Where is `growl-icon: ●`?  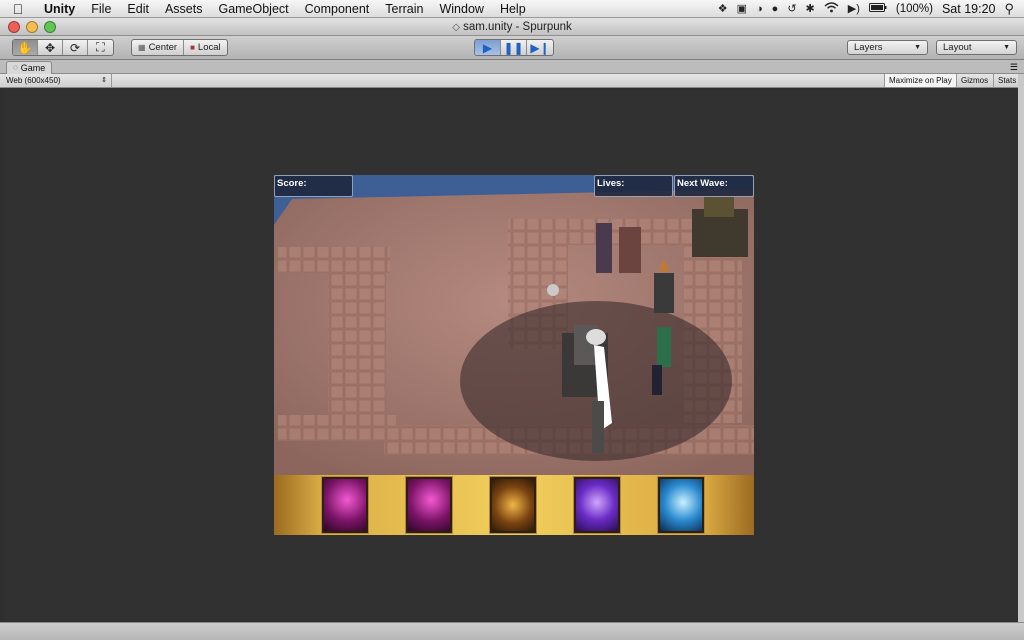
growl-icon: ● is located at coordinates (775, 9).